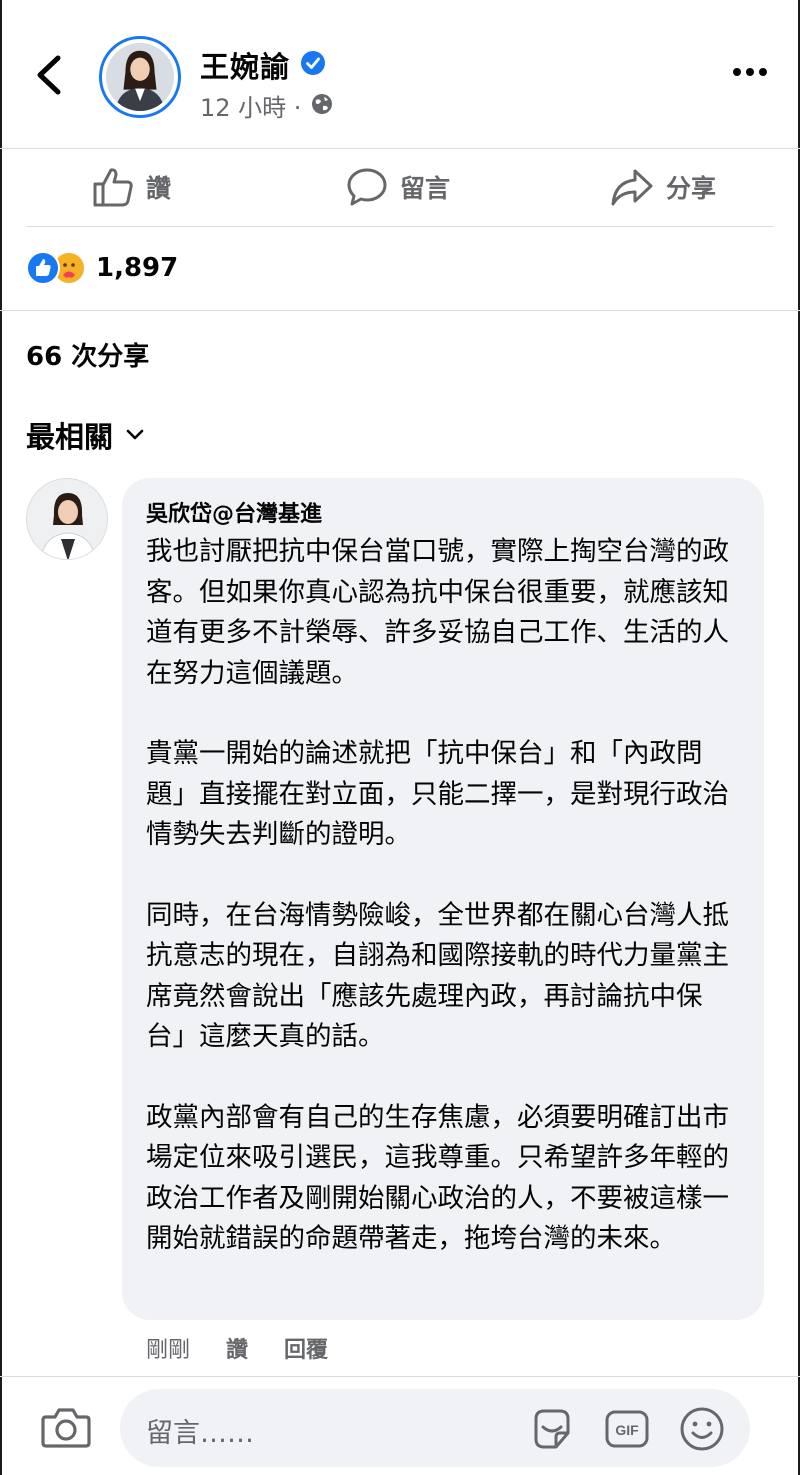  I want to click on post-timestamp: 12 小時 ·, so click(250, 105).